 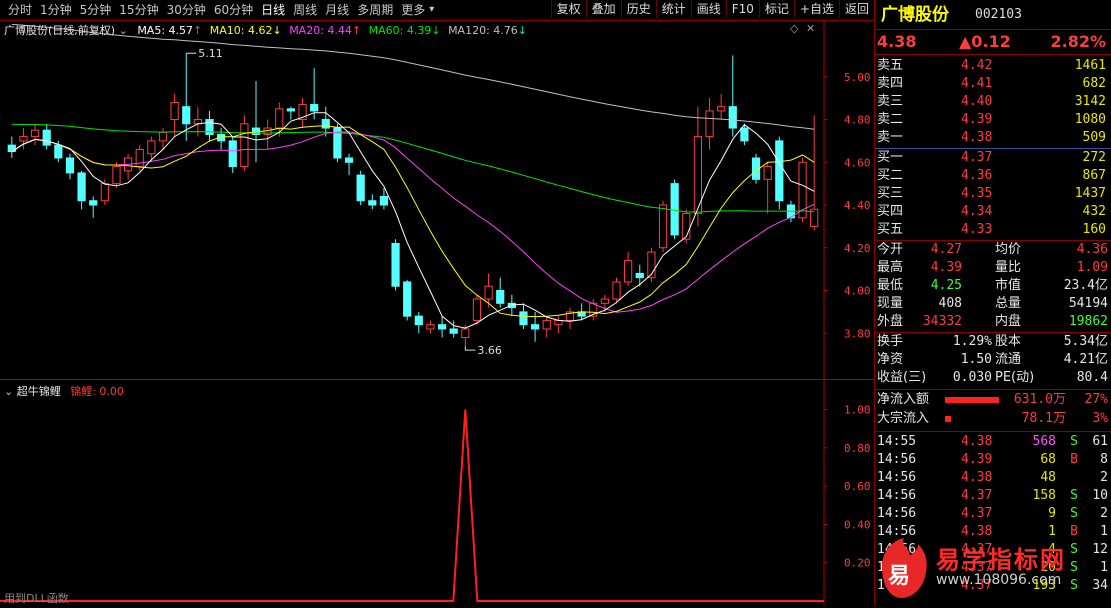 What do you see at coordinates (993, 102) in the screenshot?
I see `ask-row: 卖三 4.40 3142` at bounding box center [993, 102].